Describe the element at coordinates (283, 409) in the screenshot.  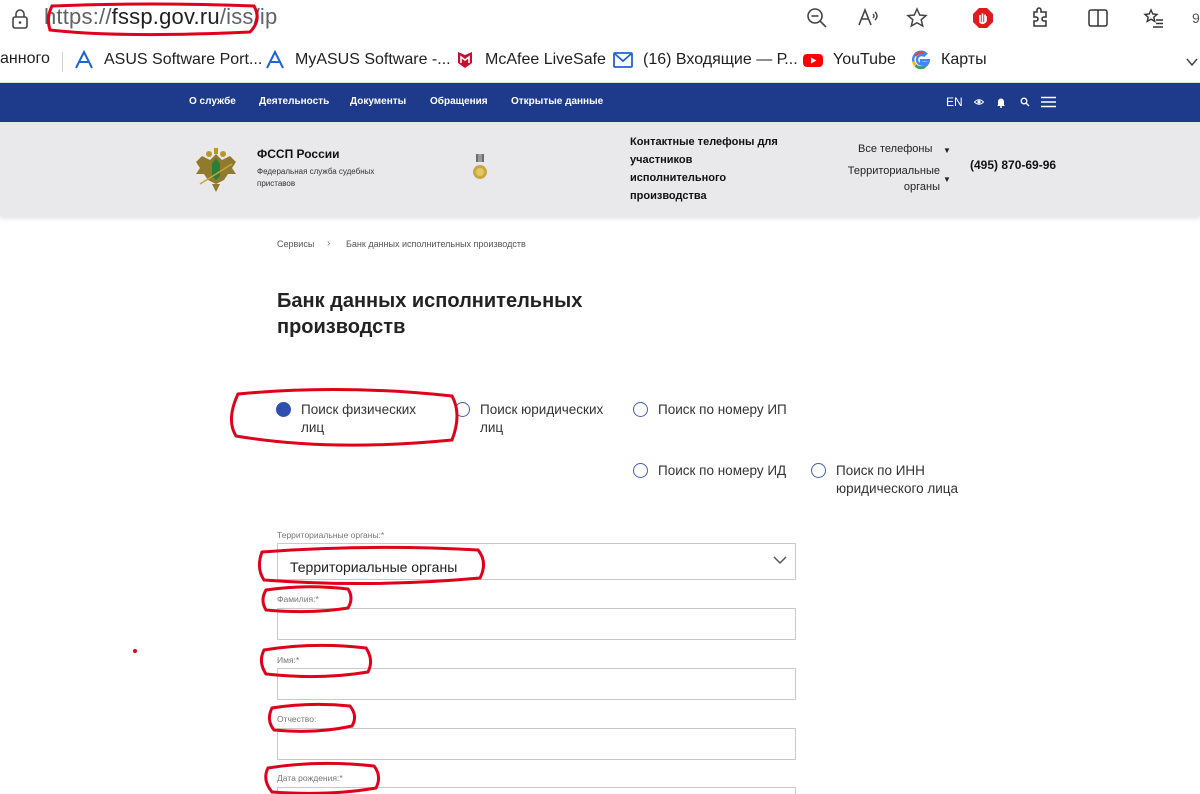
I see `radio-button-checked` at that location.